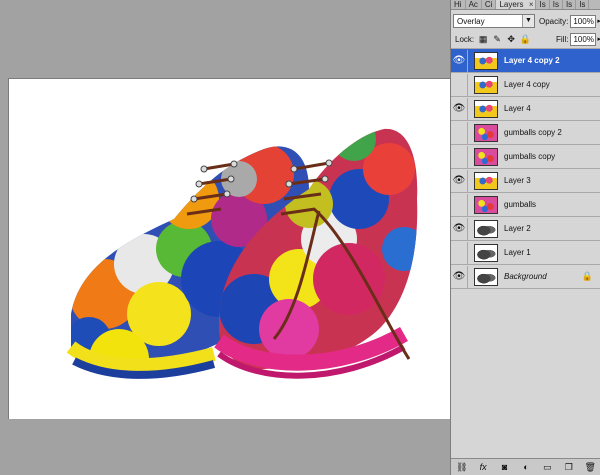 The image size is (600, 475). Describe the element at coordinates (517, 228) in the screenshot. I see `layer-name: Layer 2` at that location.